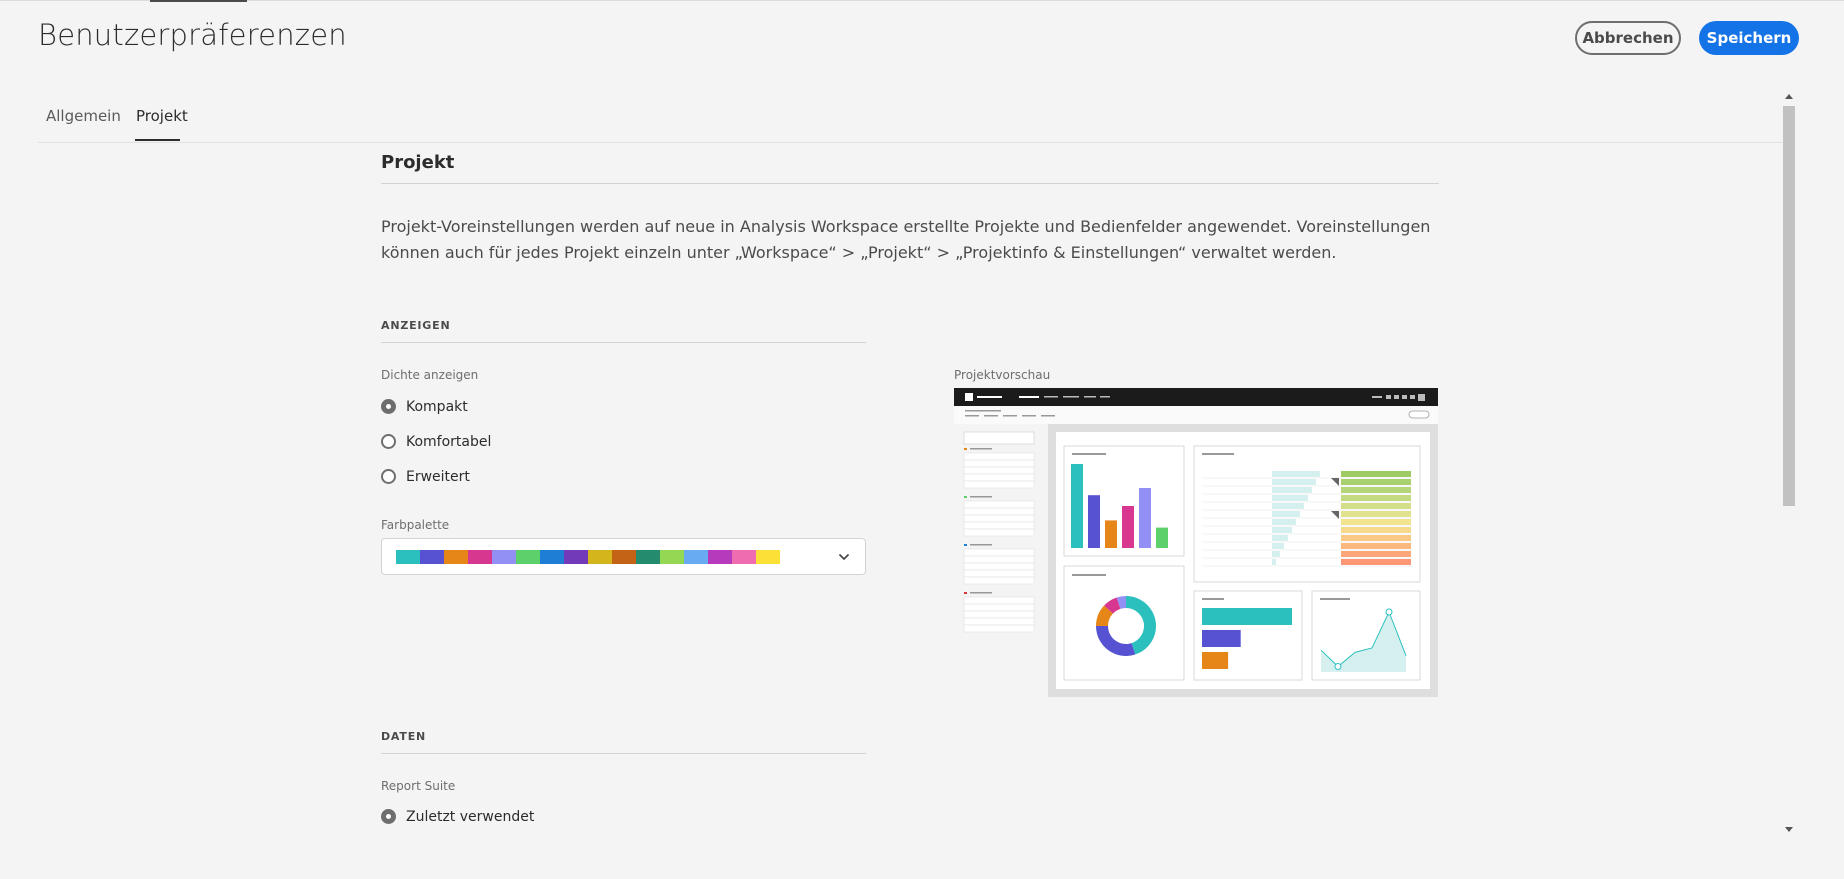 This screenshot has width=1844, height=879. What do you see at coordinates (1196, 542) in the screenshot?
I see `project-preview-image` at bounding box center [1196, 542].